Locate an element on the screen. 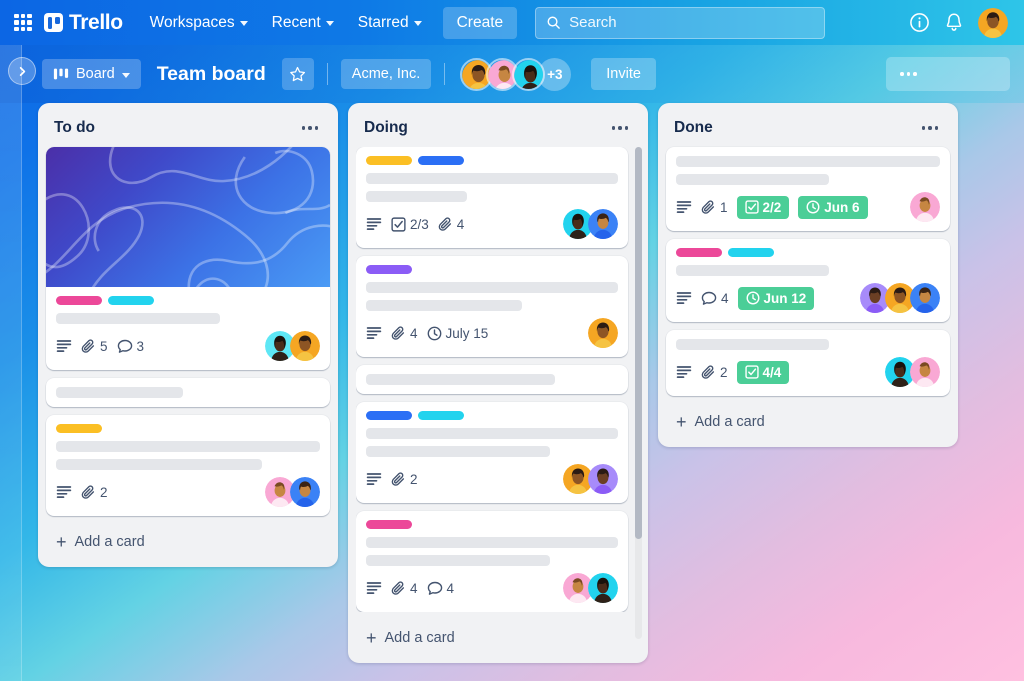 The image size is (1024, 681). board-menu-button is located at coordinates (948, 74).